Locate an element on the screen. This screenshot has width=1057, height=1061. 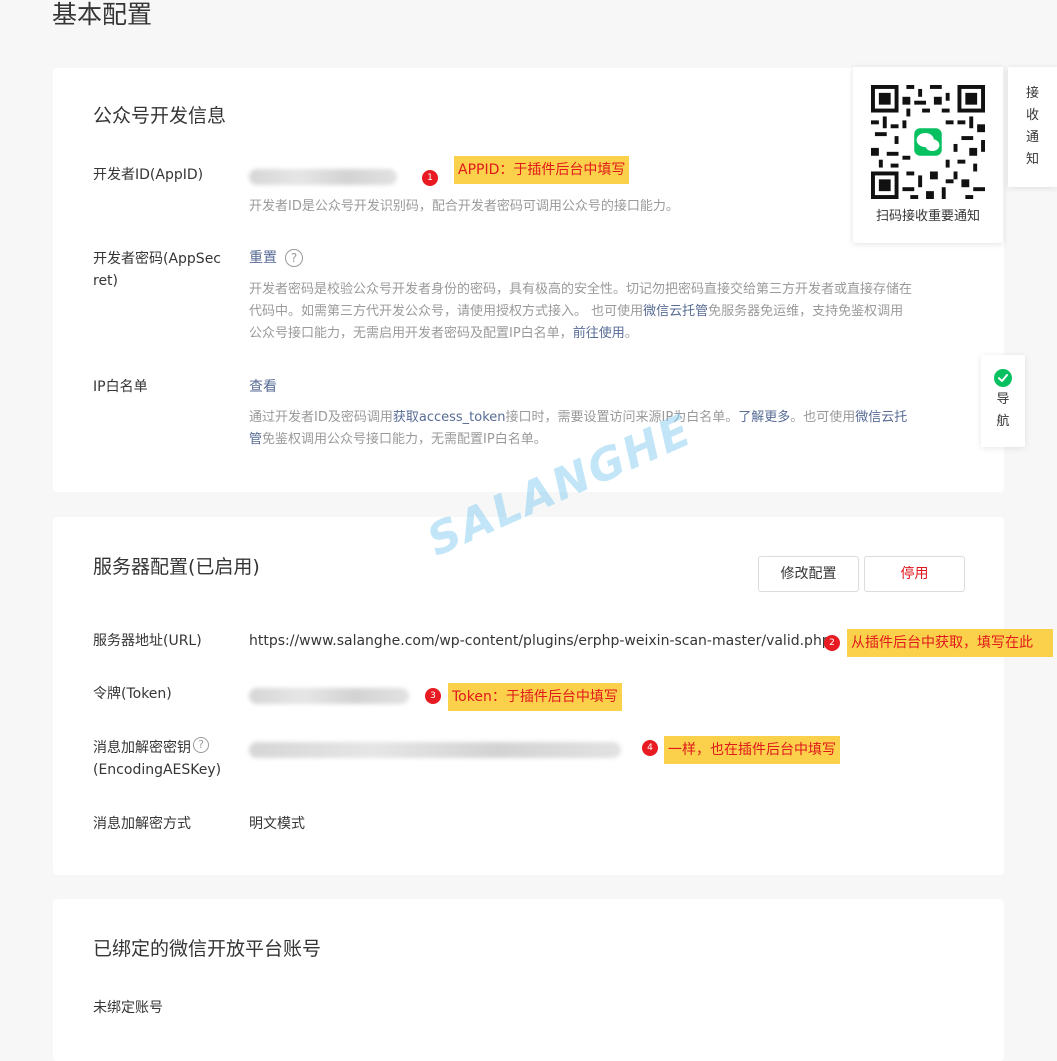
secret-reset-link: 重置 is located at coordinates (263, 258).